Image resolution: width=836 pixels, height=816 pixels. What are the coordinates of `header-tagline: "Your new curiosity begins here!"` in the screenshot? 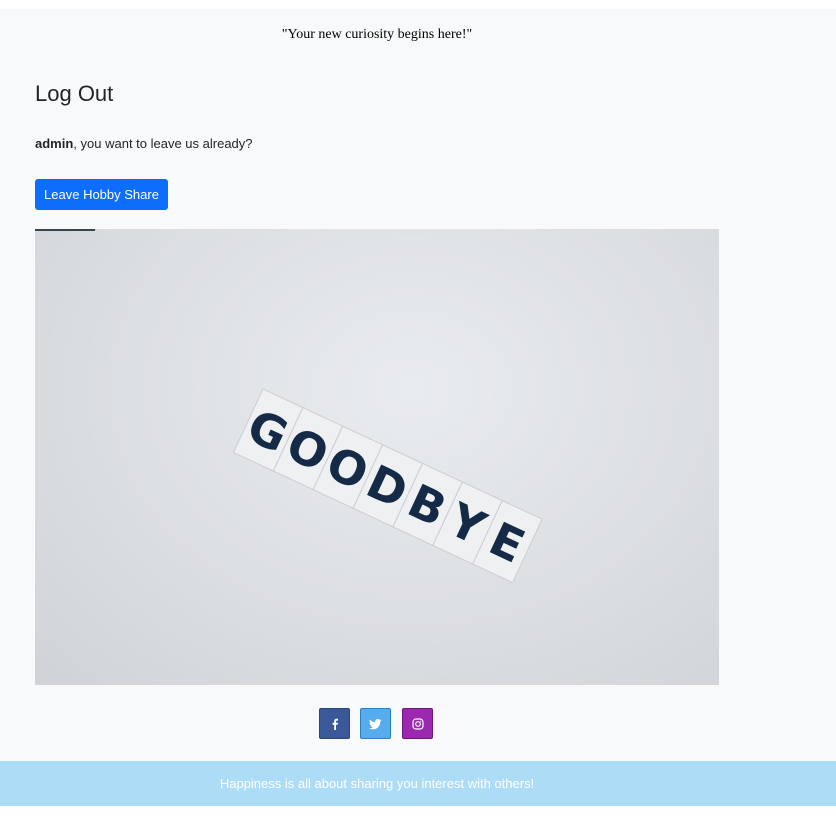 It's located at (377, 34).